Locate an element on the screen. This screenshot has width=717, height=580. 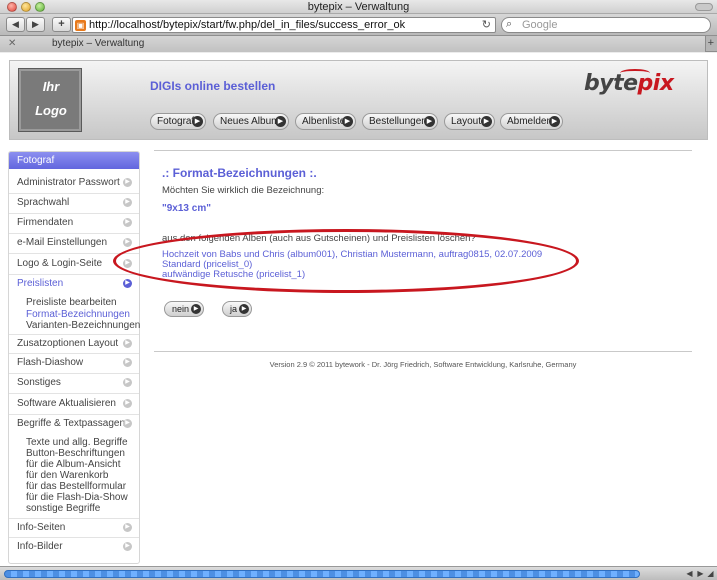
sidebar-subitem-warenkorb: für den Warenkorb is located at coordinates (67, 475).